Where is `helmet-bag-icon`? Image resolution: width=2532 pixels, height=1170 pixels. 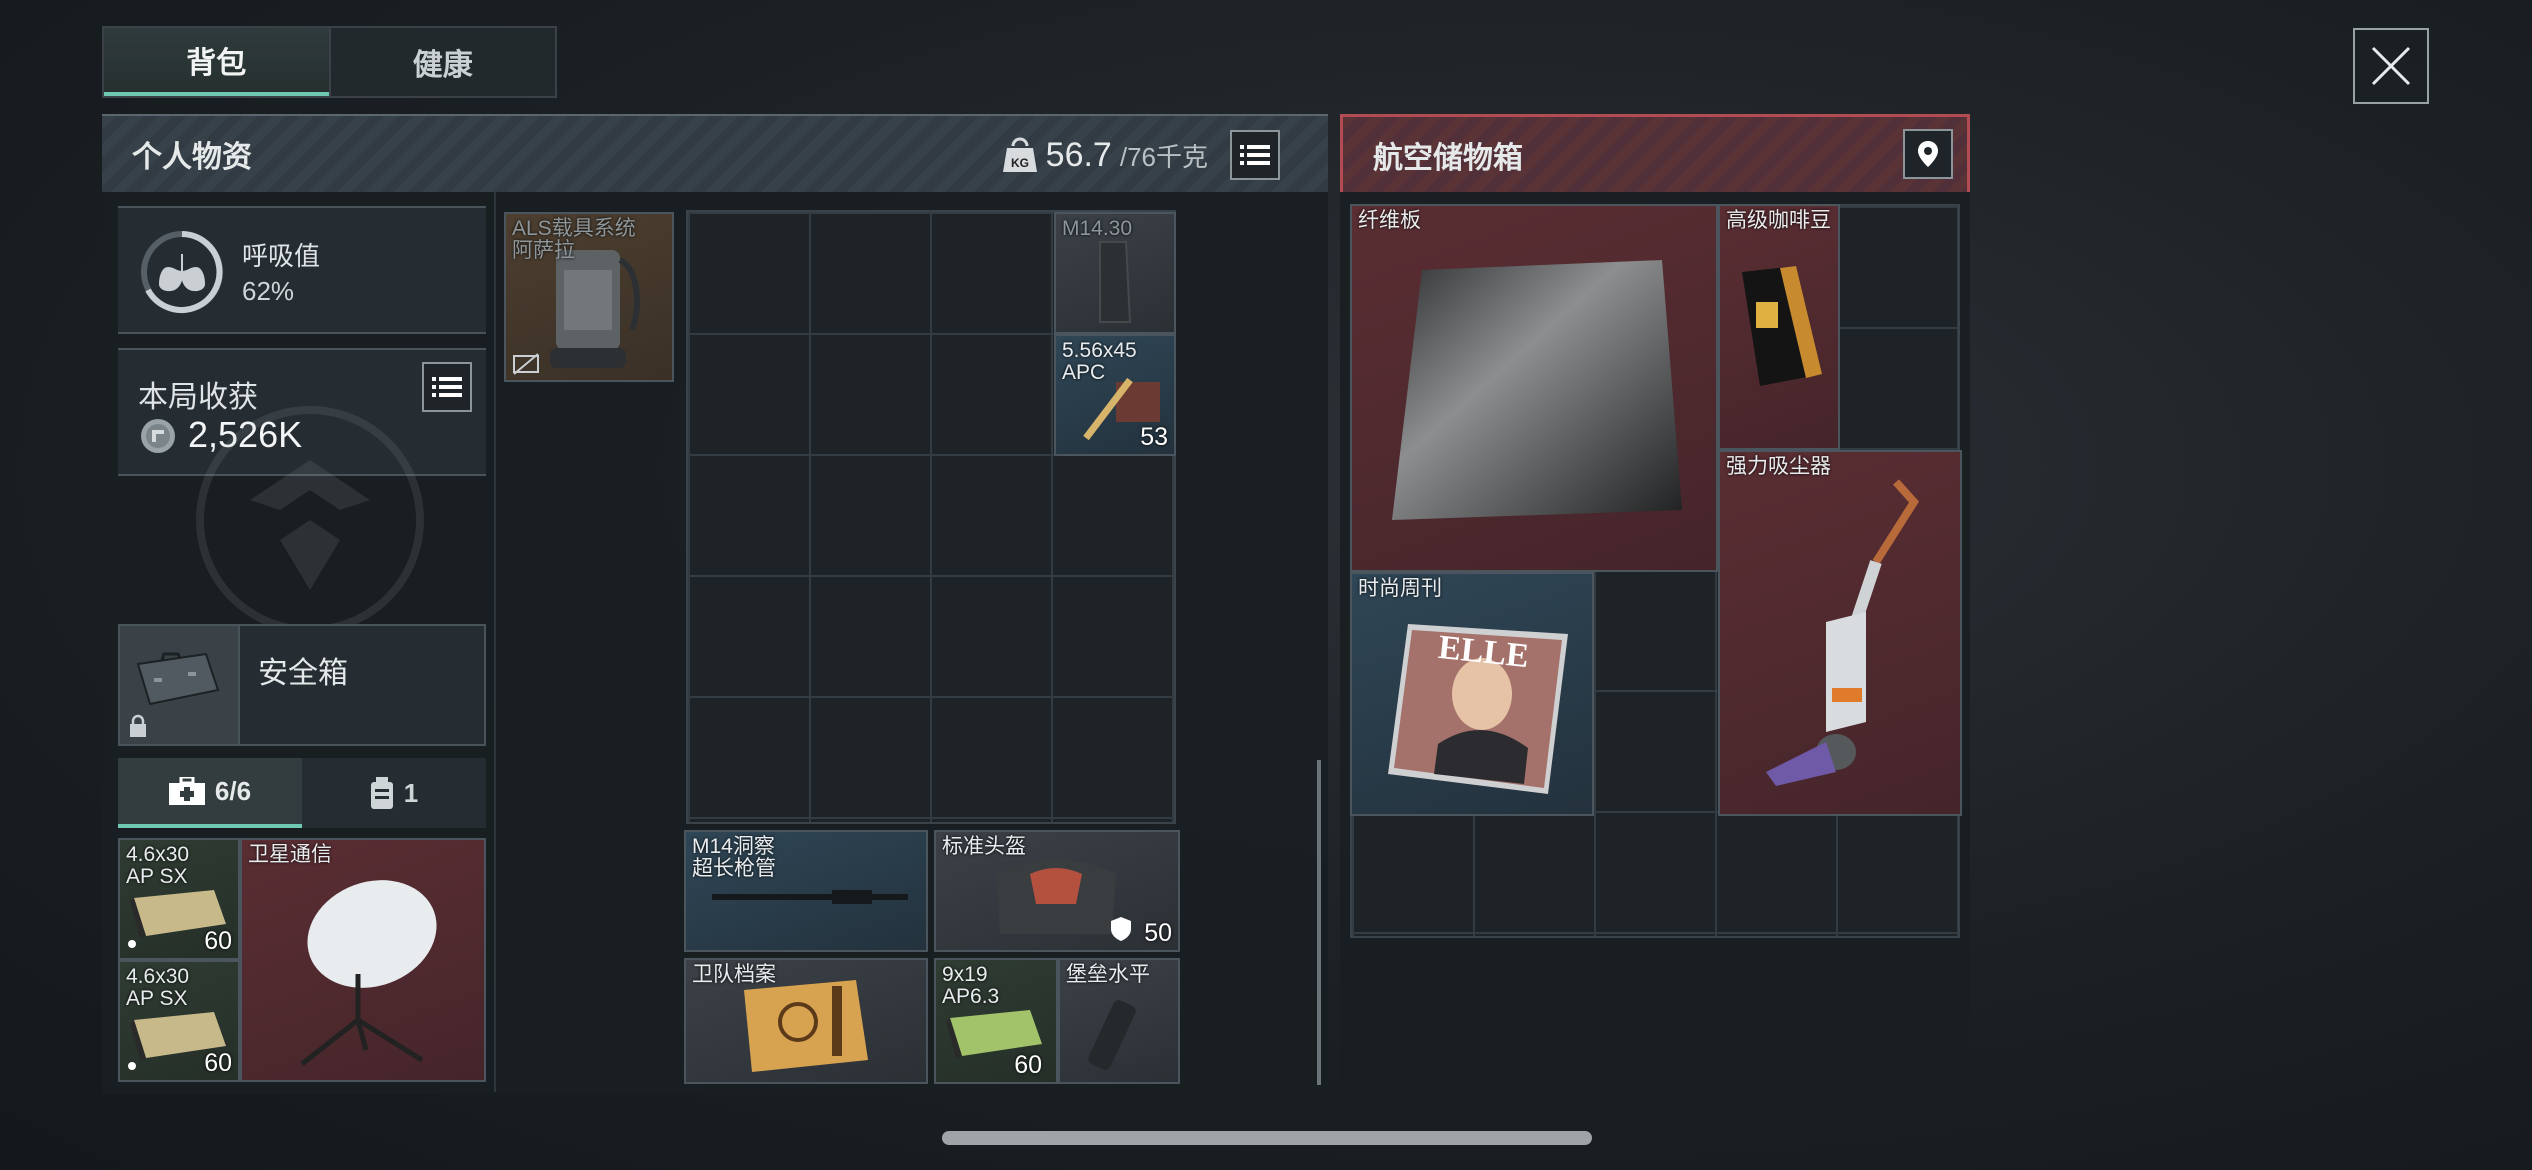 helmet-bag-icon is located at coordinates (1056, 896).